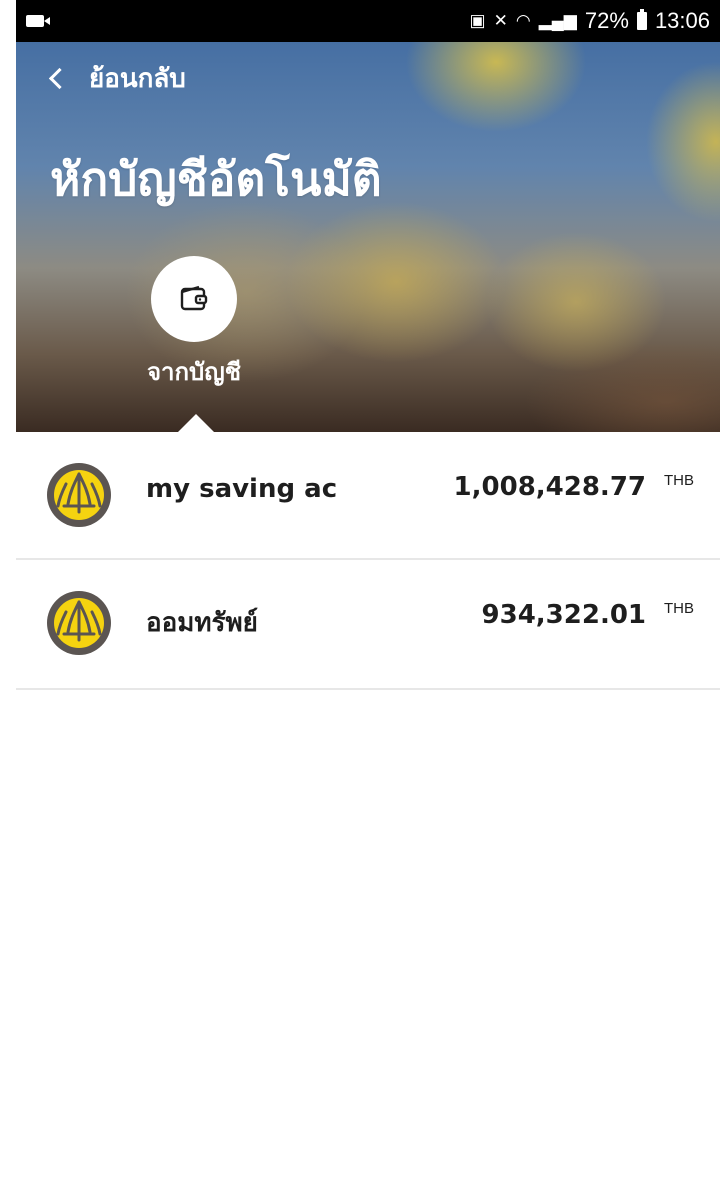  What do you see at coordinates (641, 19) in the screenshot?
I see `battery-icon` at bounding box center [641, 19].